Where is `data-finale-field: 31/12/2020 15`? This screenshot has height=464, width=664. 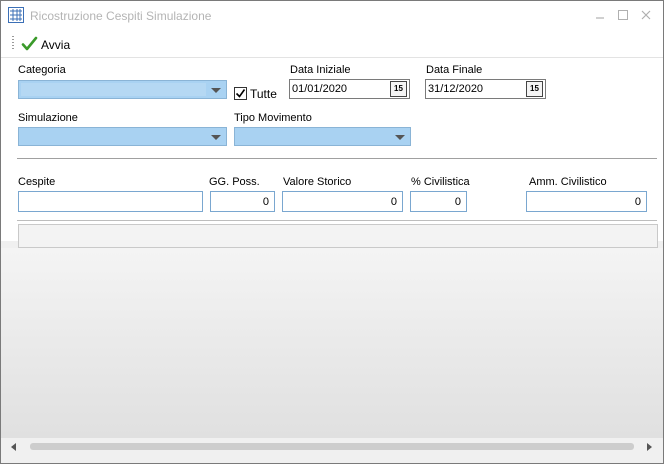 data-finale-field: 31/12/2020 15 is located at coordinates (485, 89).